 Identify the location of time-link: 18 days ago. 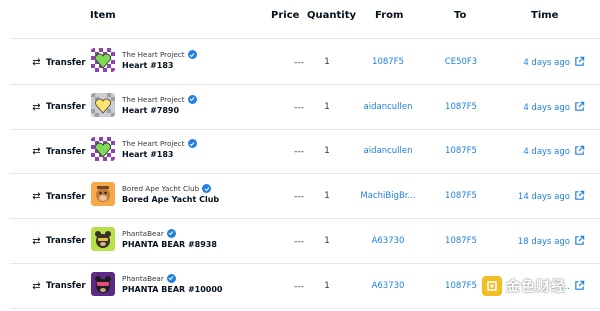
(542, 242).